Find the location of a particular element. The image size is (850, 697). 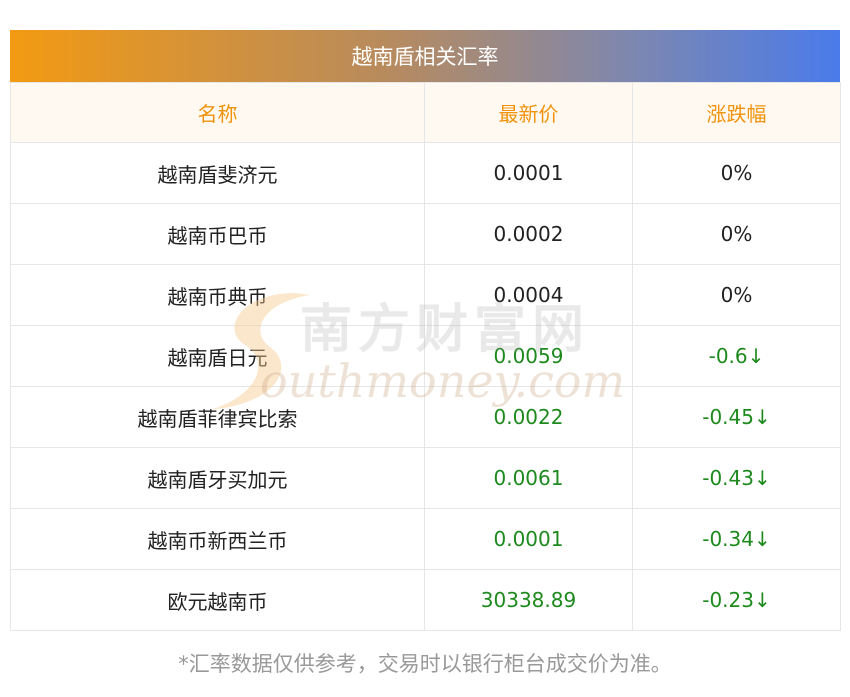

currency-pair-name: 越南盾牙买加元 is located at coordinates (217, 478).